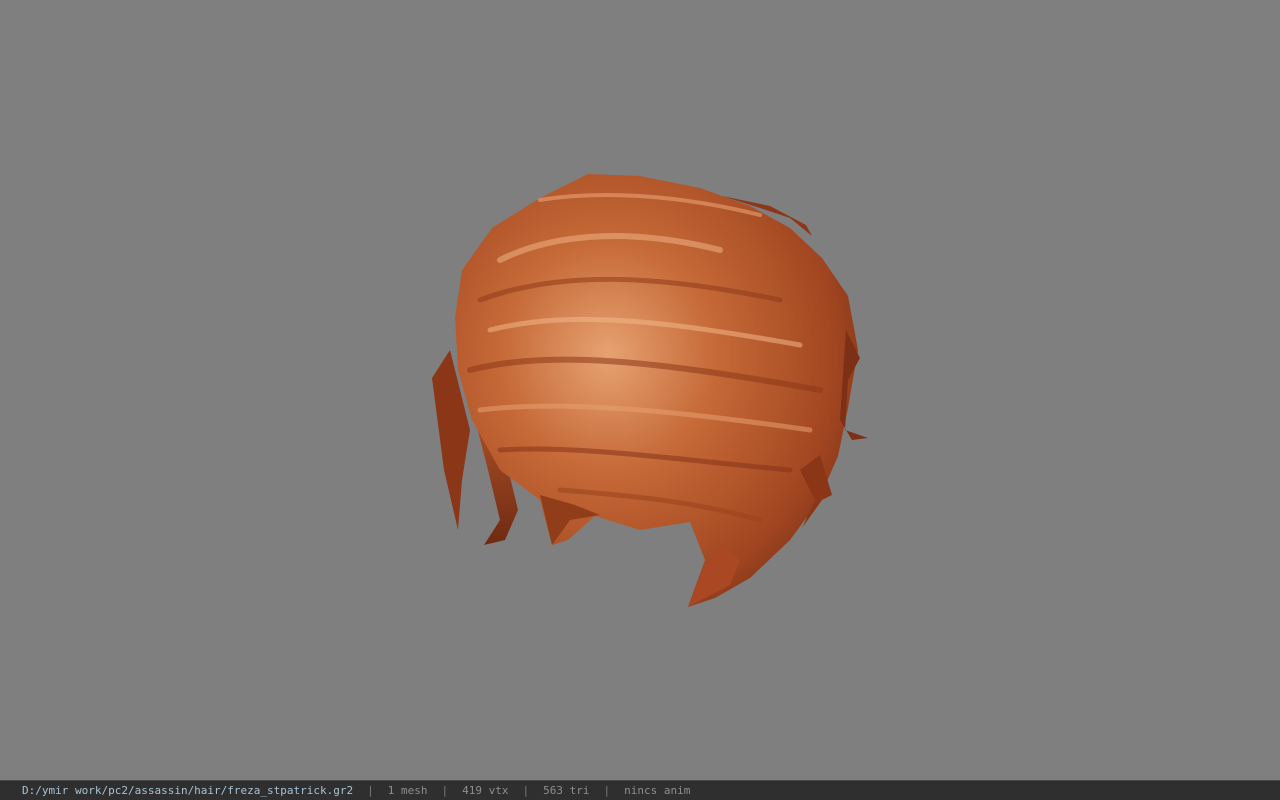  Describe the element at coordinates (566, 790) in the screenshot. I see `triangle-count: 563 tri` at that location.